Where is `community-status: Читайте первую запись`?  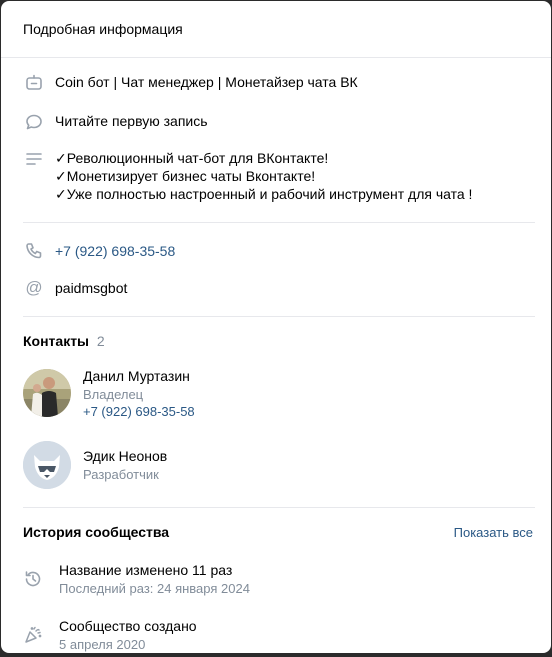
community-status: Читайте первую запись is located at coordinates (131, 121).